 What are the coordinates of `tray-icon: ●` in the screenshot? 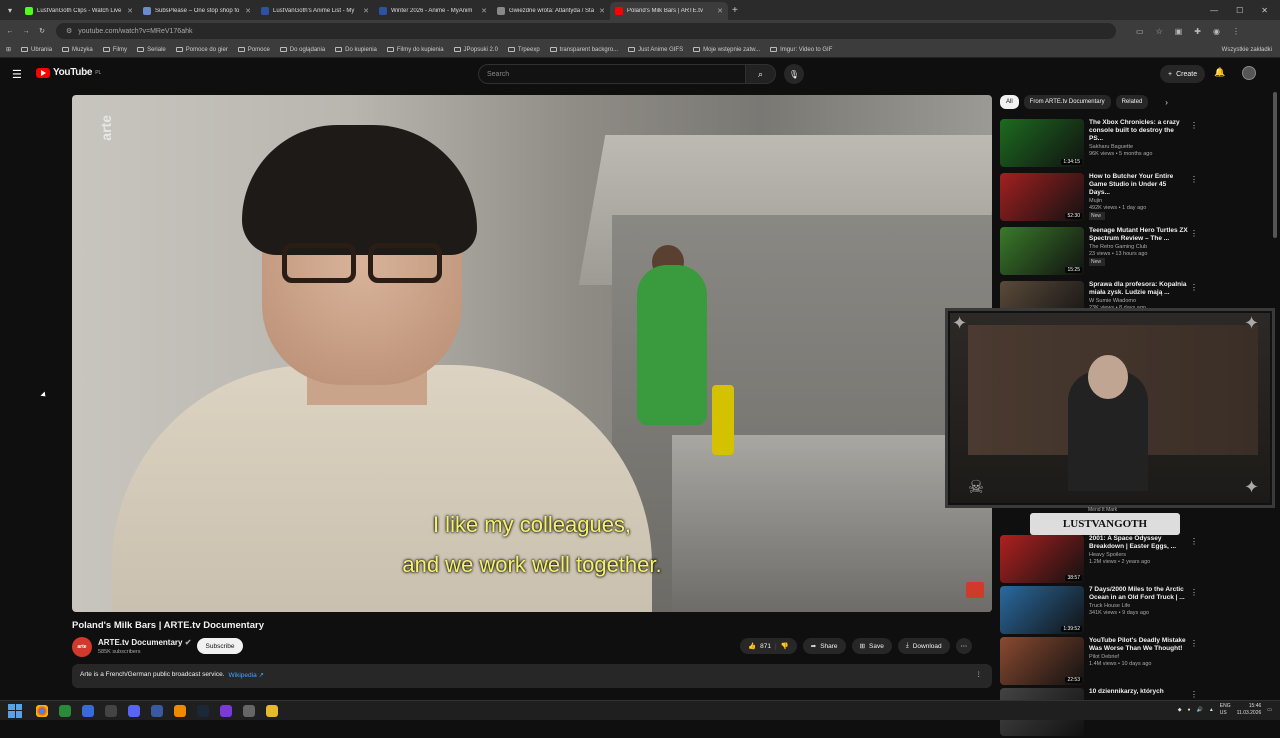 It's located at (1189, 710).